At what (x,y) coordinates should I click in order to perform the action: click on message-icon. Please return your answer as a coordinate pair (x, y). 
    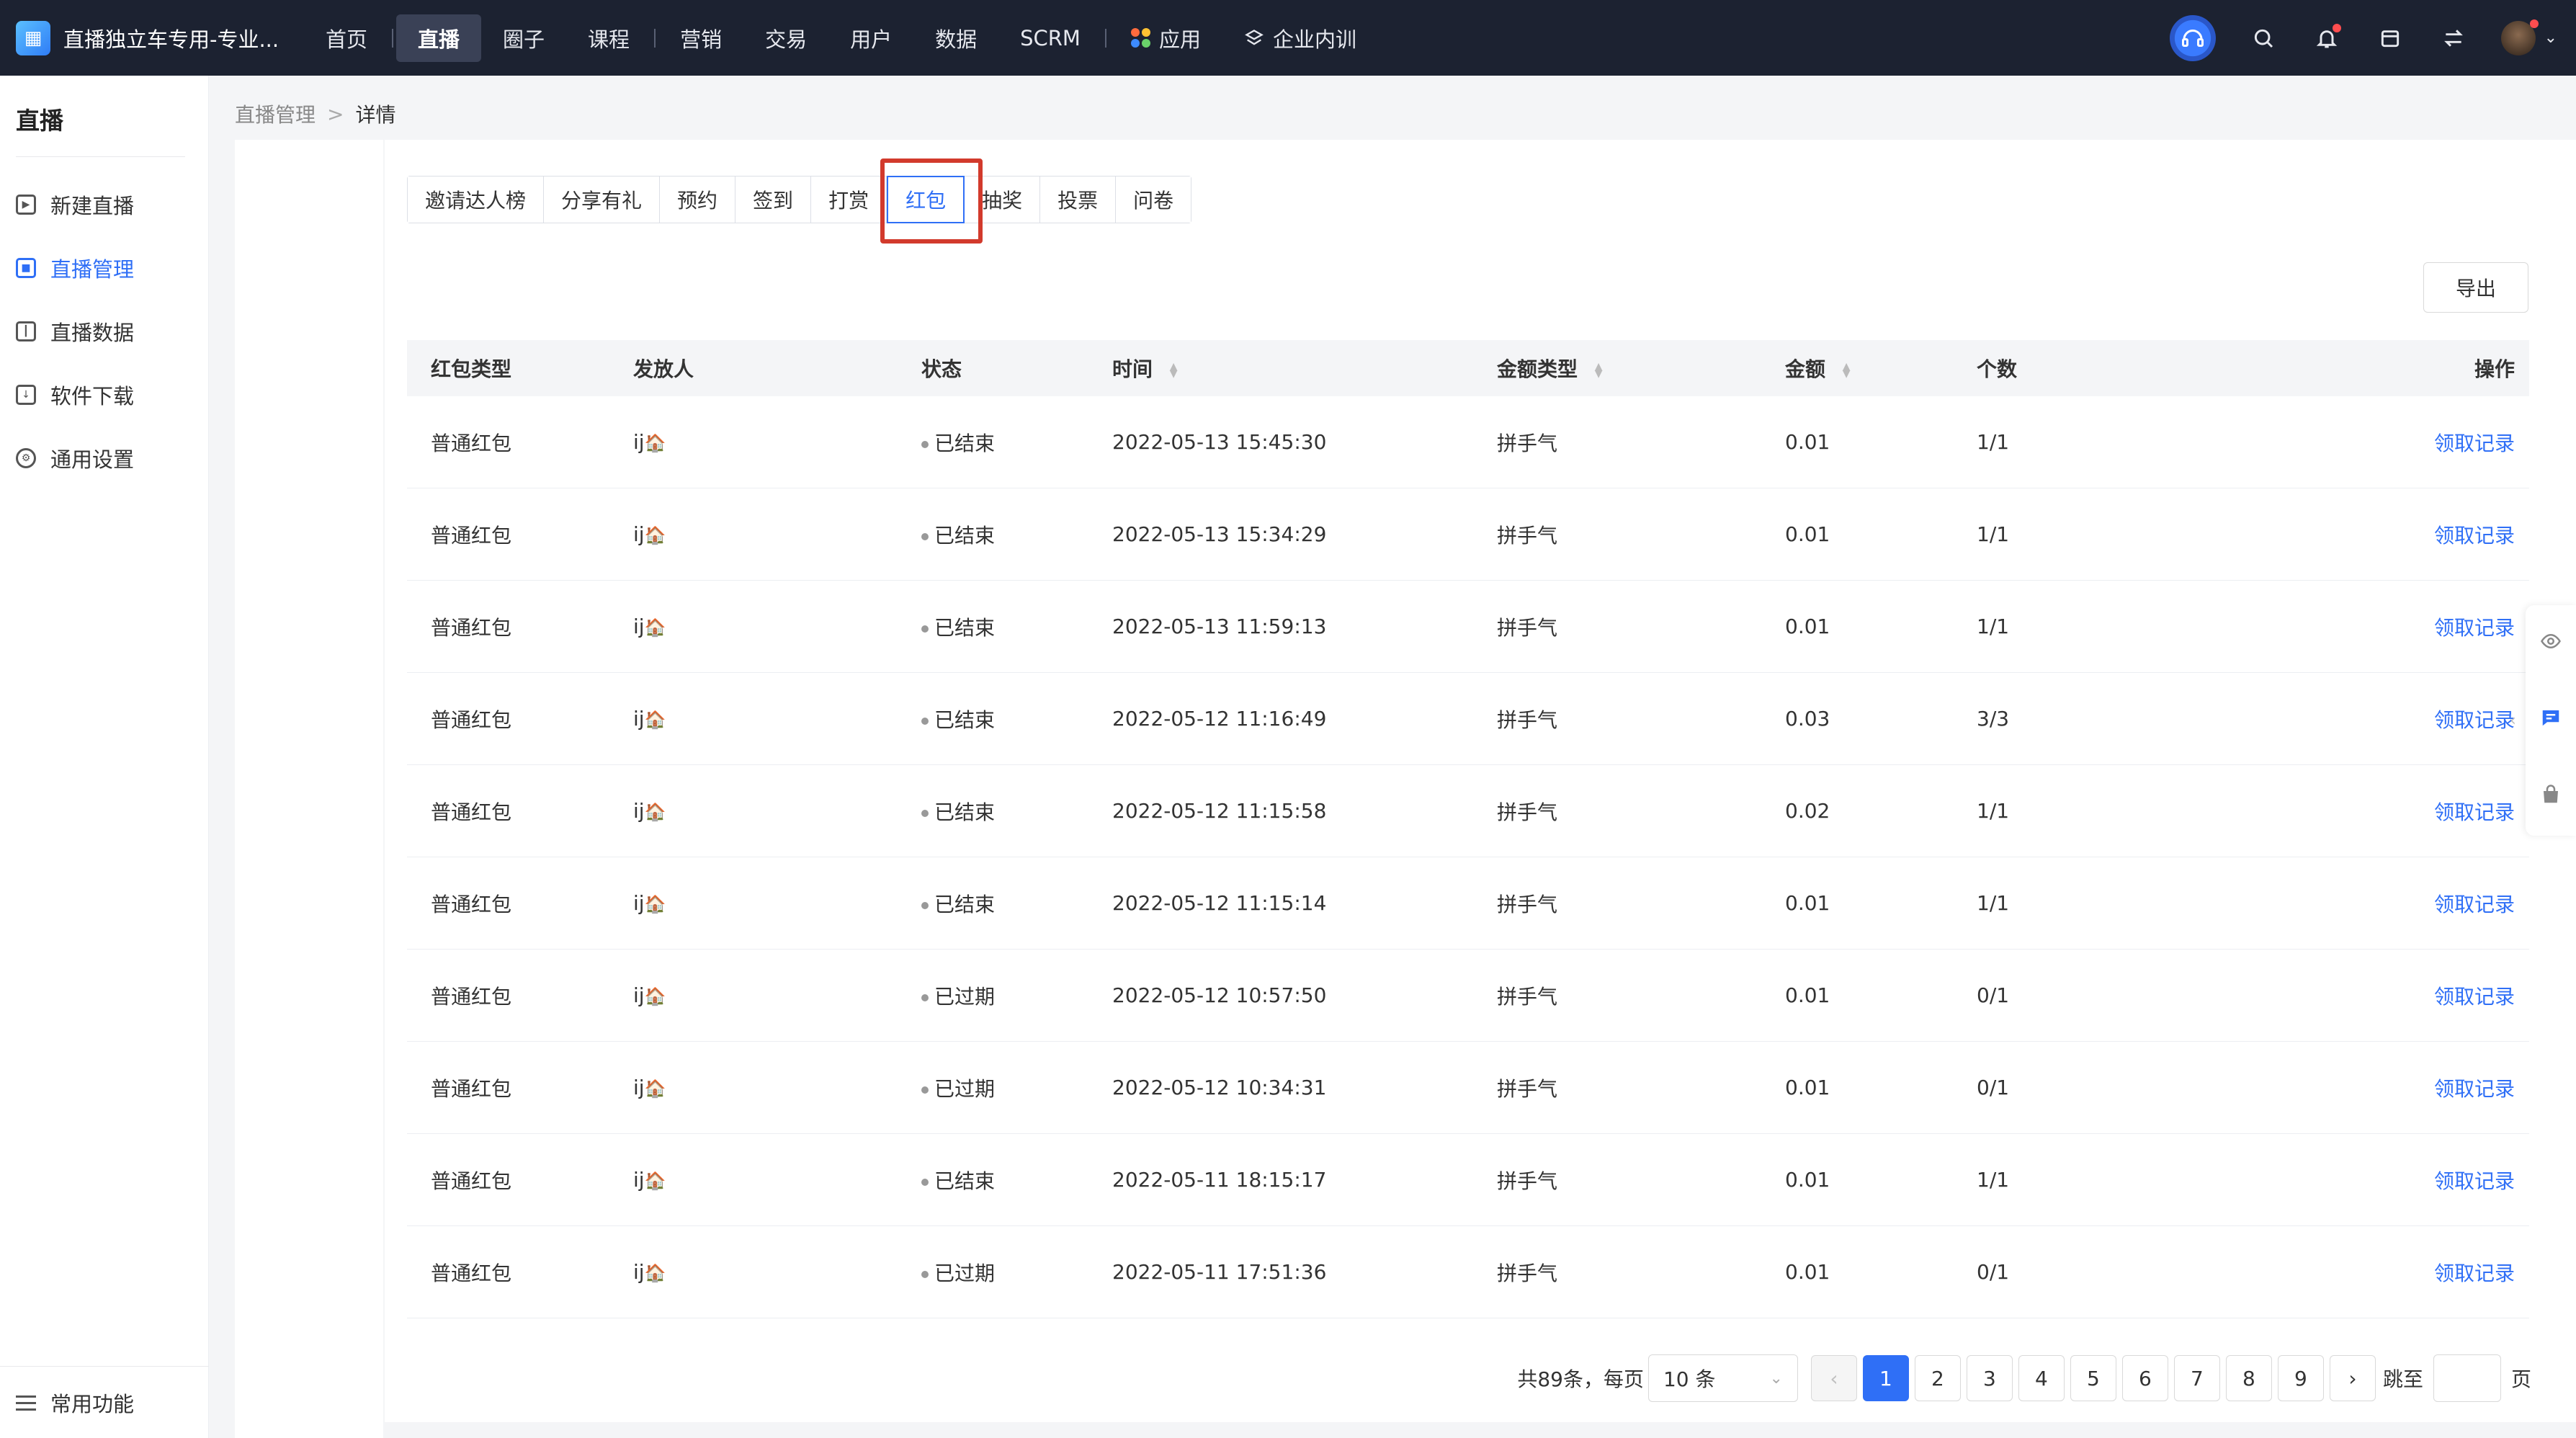
    Looking at the image, I should click on (2551, 720).